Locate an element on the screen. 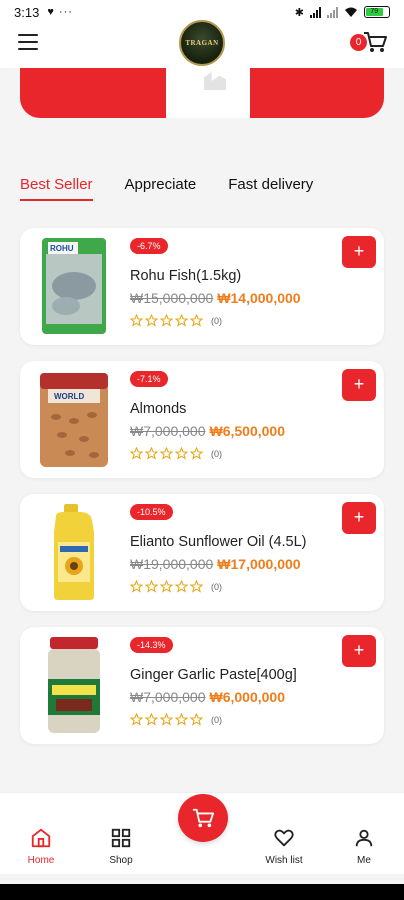 Image resolution: width=404 pixels, height=900 pixels. battery-level: 79 is located at coordinates (374, 12).